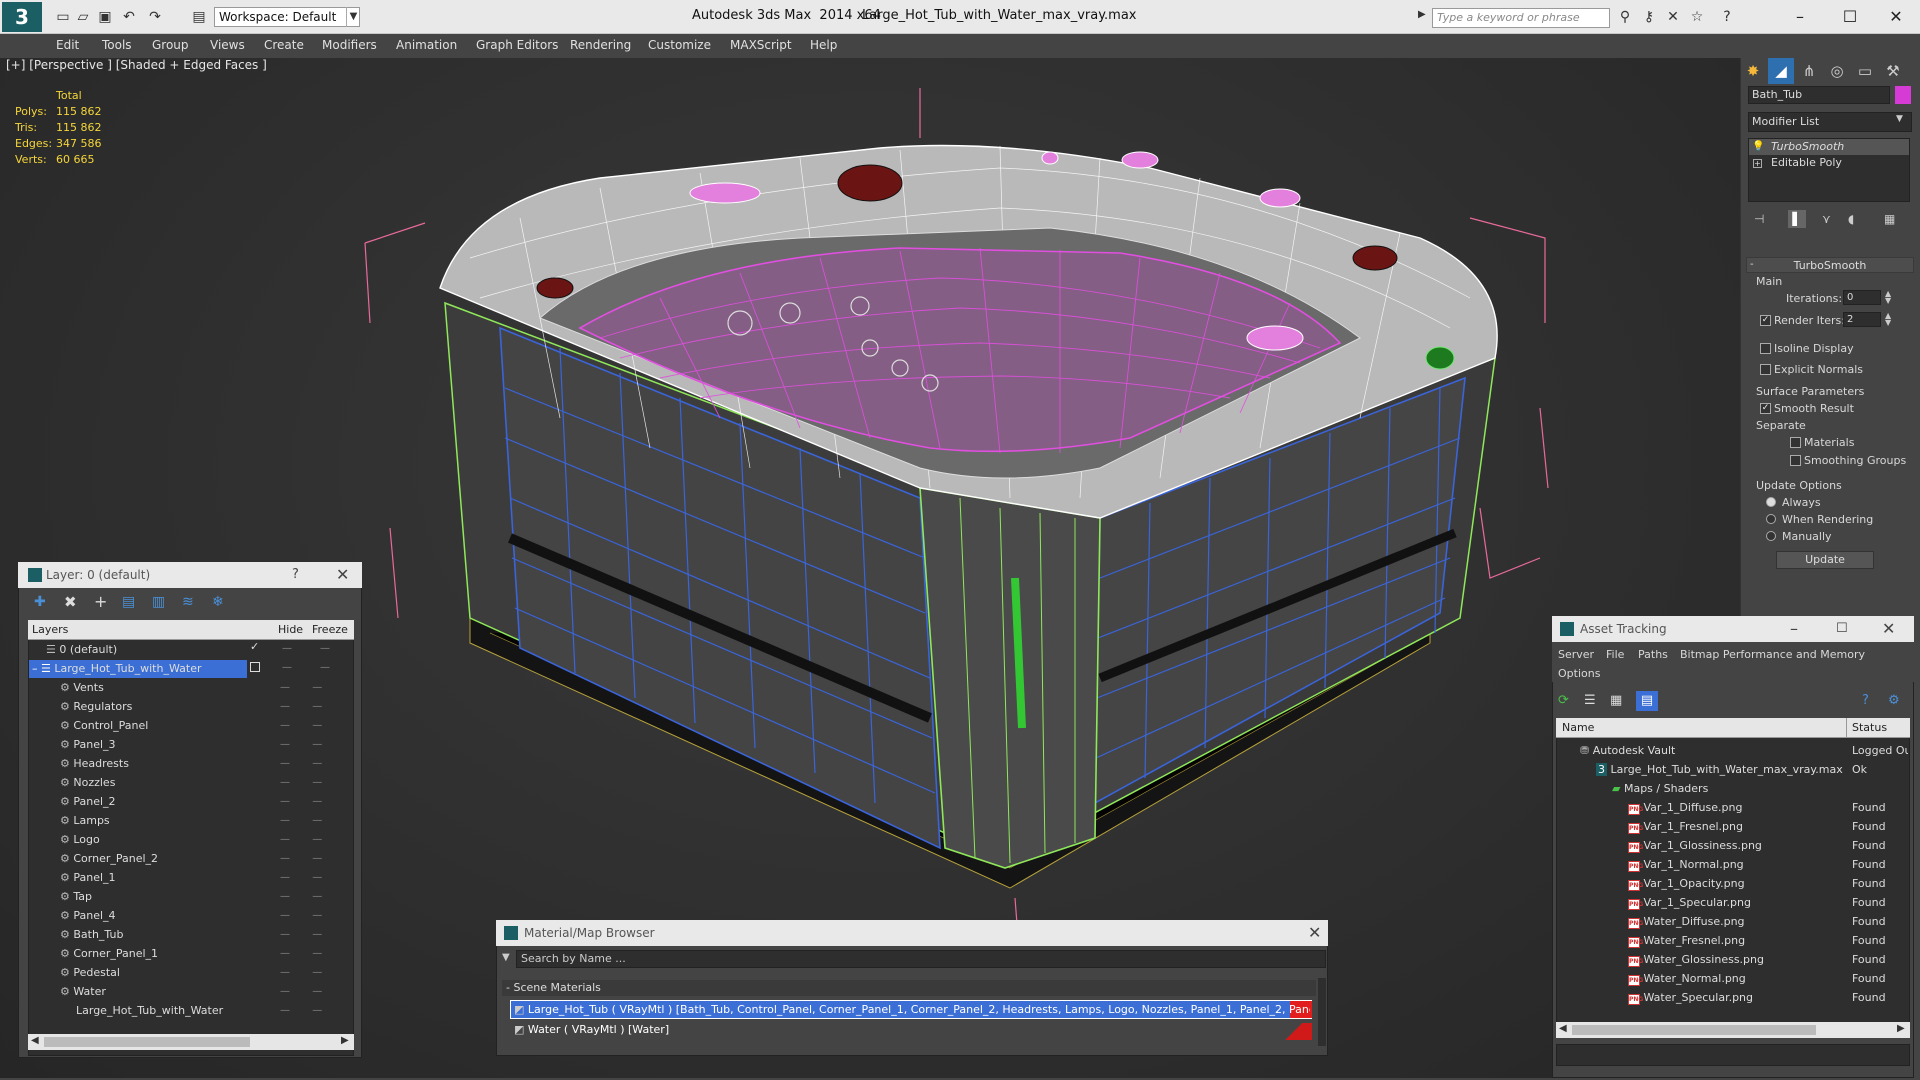 Image resolution: width=1920 pixels, height=1080 pixels. Describe the element at coordinates (1697, 17) in the screenshot. I see `star-icon: ☆` at that location.